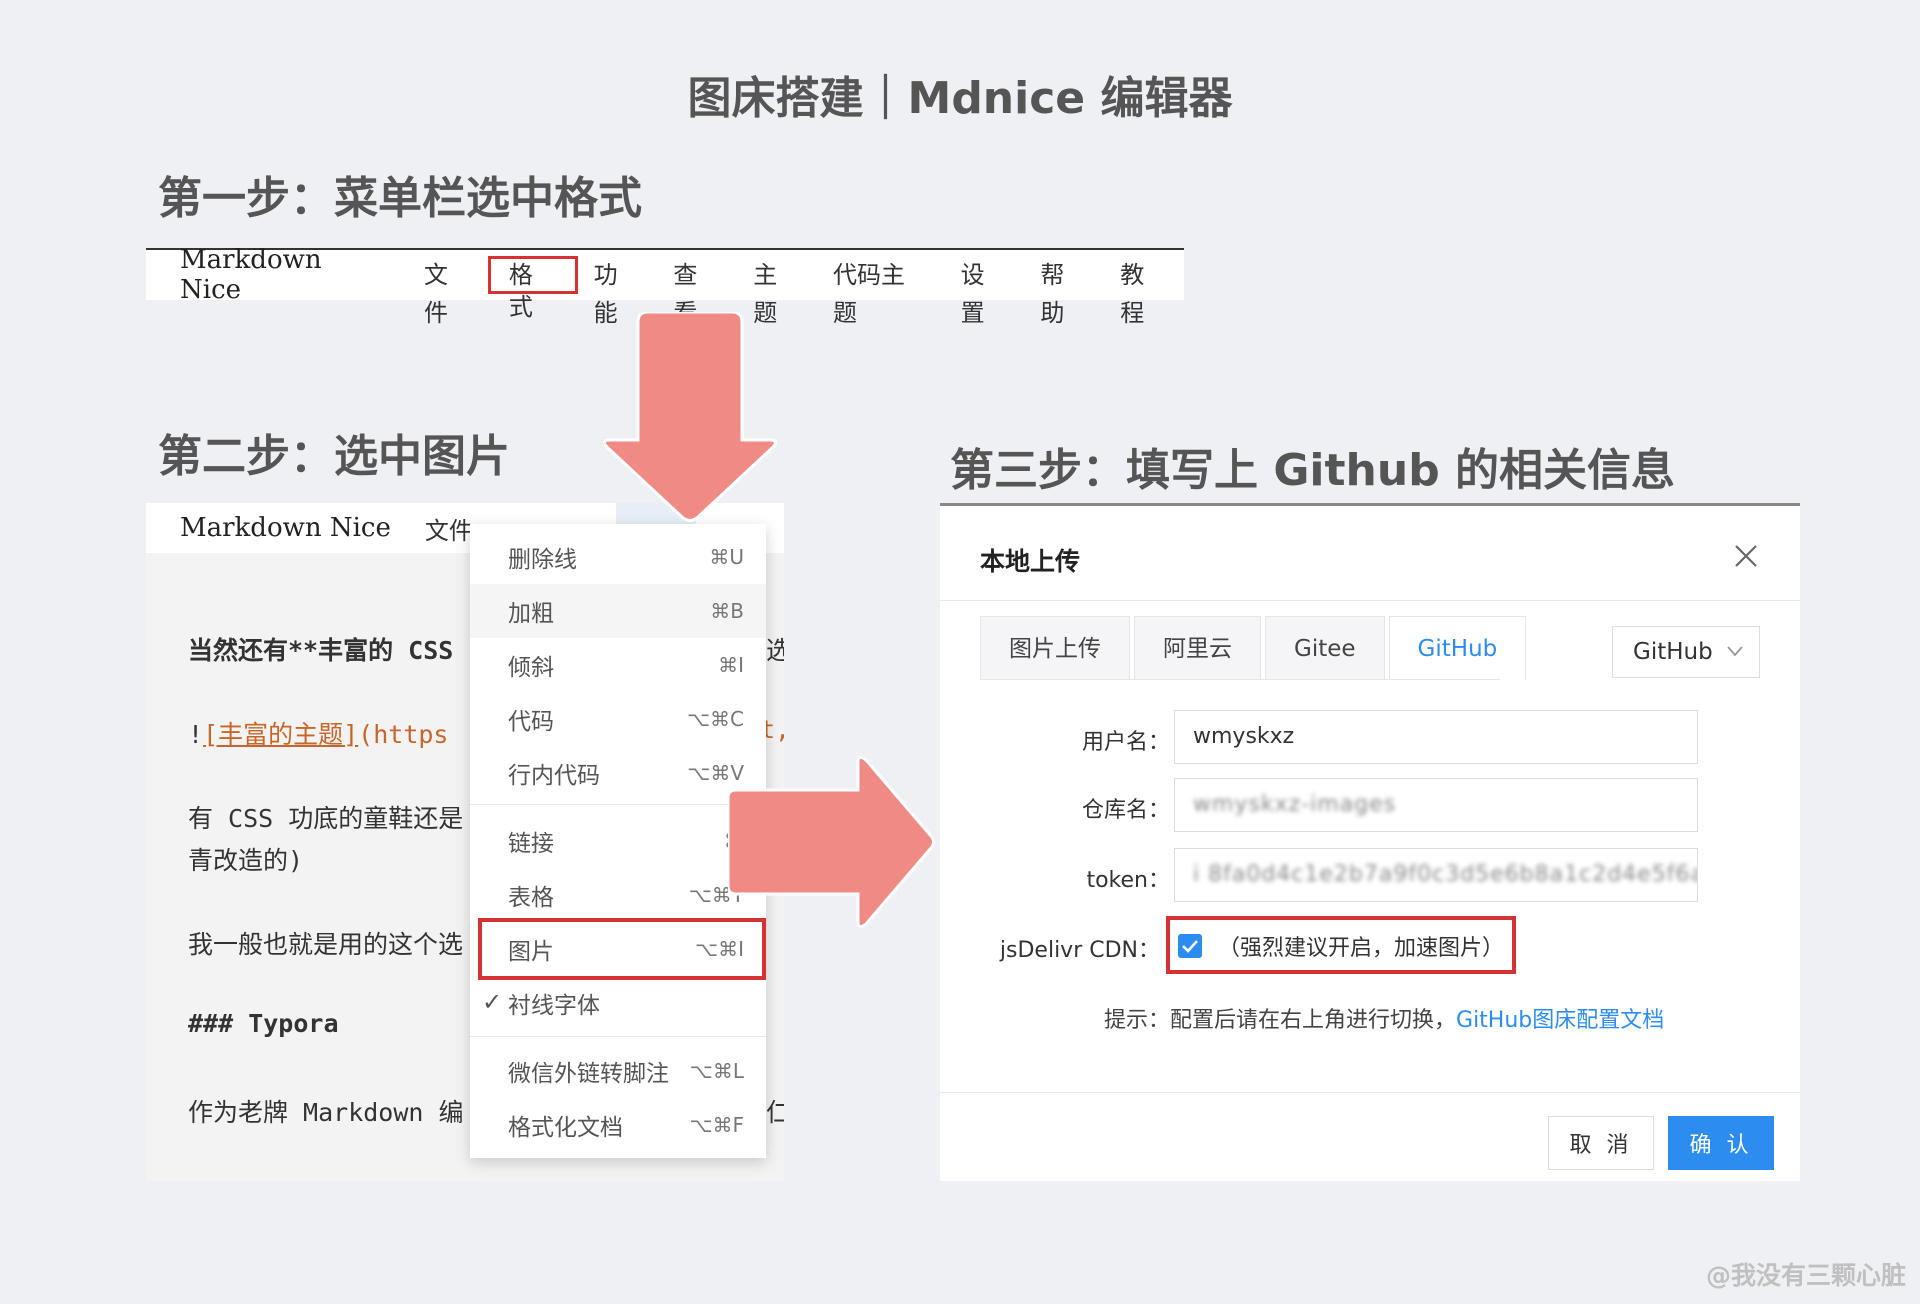 The height and width of the screenshot is (1304, 1920). What do you see at coordinates (285, 528) in the screenshot?
I see `app-brand-2: Markdown Nice` at bounding box center [285, 528].